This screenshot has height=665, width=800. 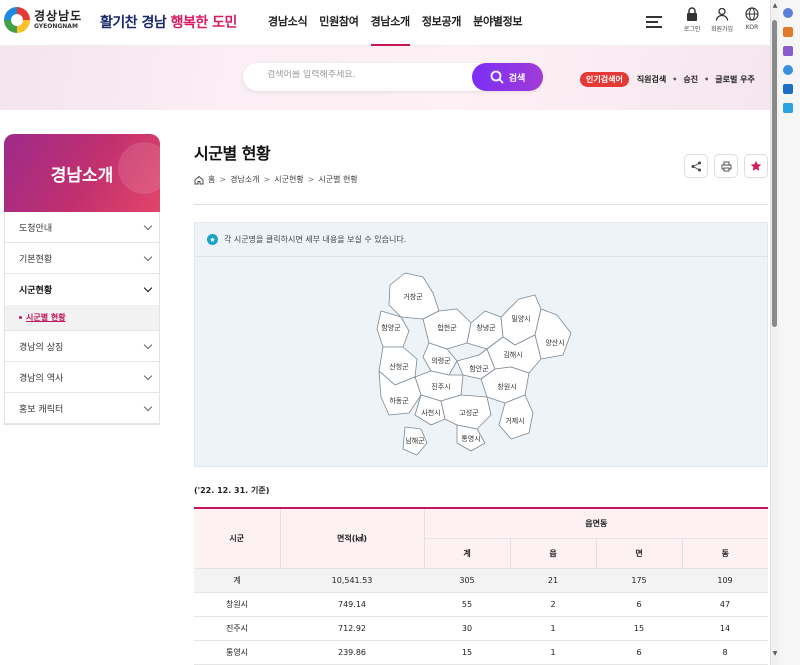 I want to click on page-actions, so click(x=723, y=166).